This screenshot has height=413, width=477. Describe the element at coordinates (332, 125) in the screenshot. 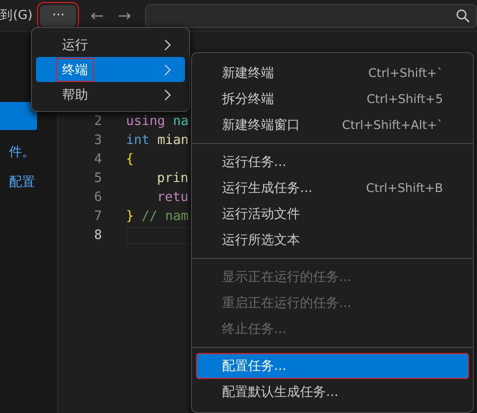

I see `menu-item: 新建终端窗口 Ctrl+Shift+Alt+`` at that location.